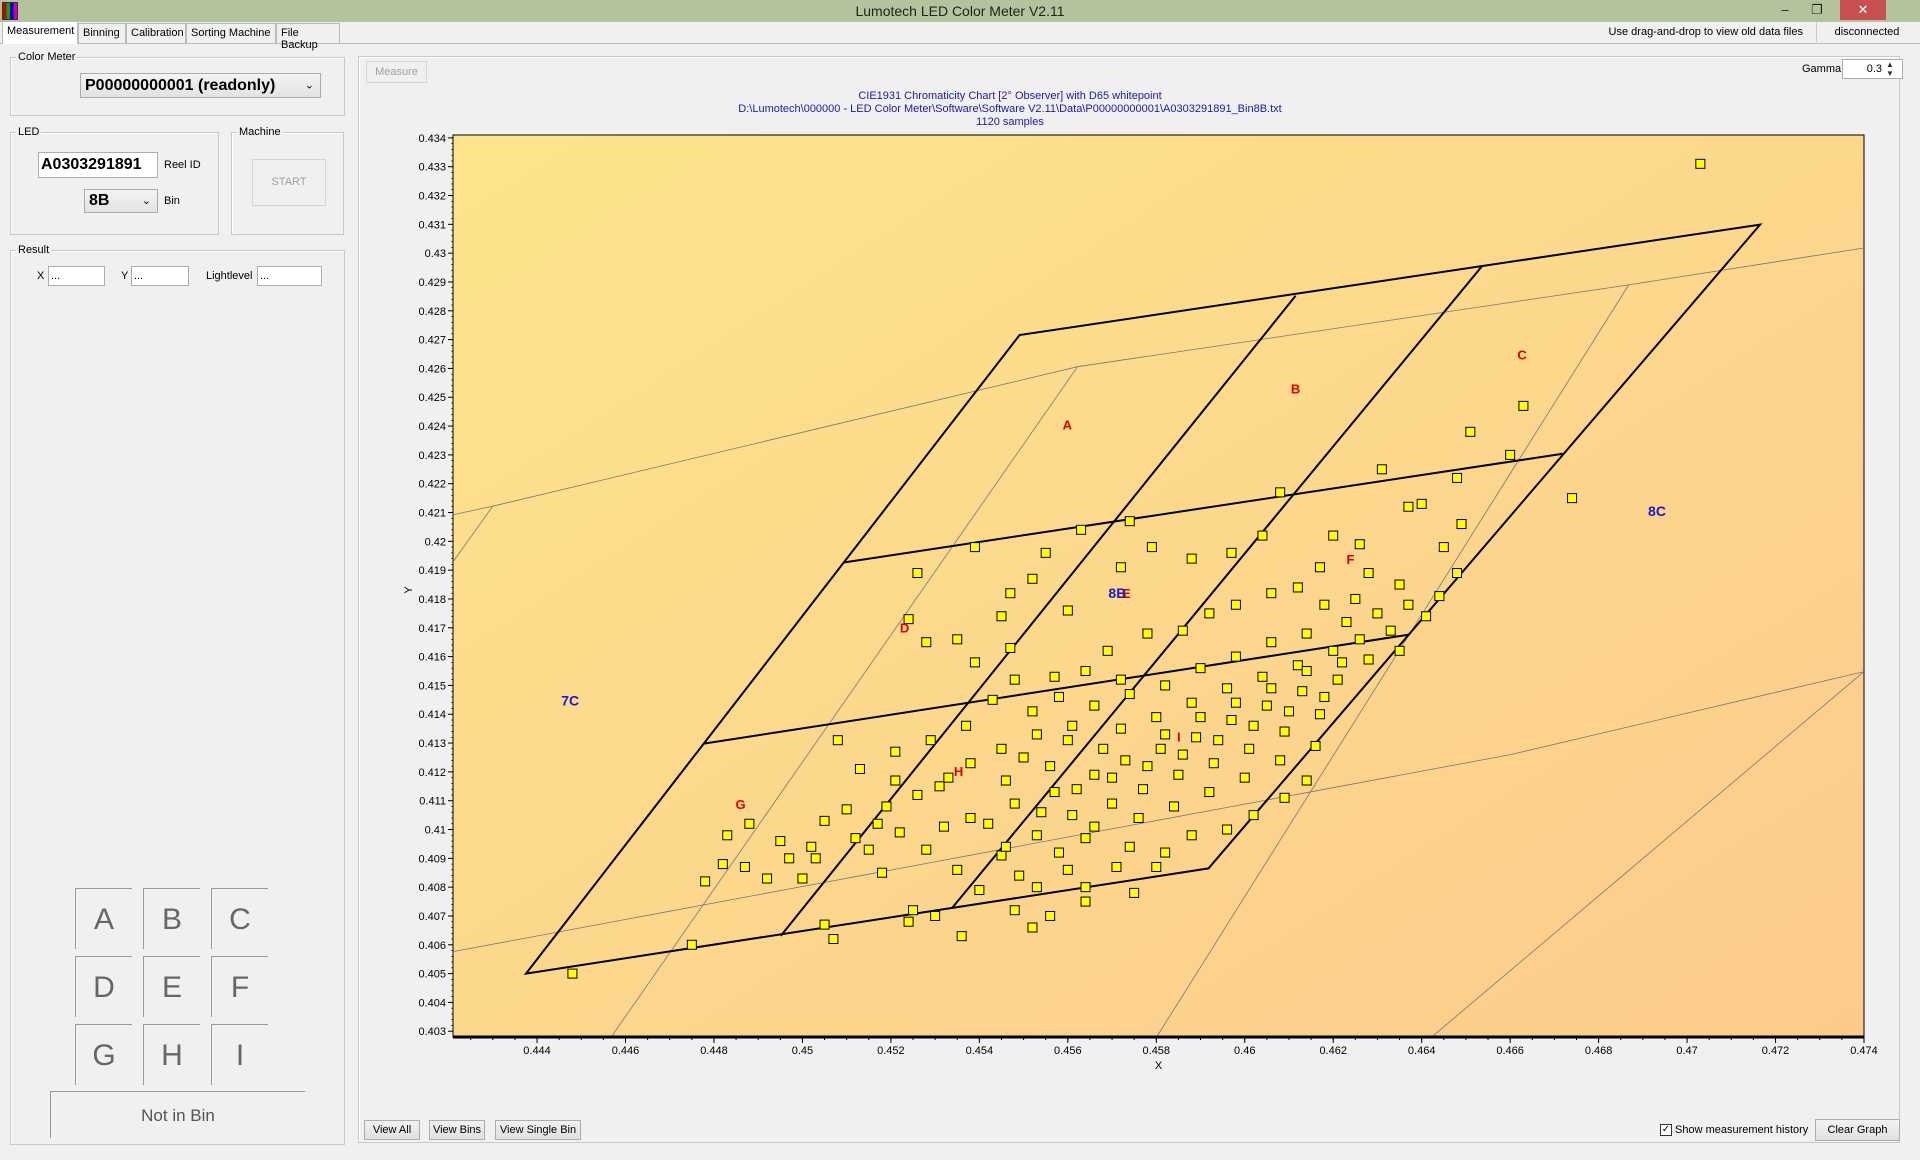  I want to click on clear-graph-button: Clear Graph, so click(1857, 1130).